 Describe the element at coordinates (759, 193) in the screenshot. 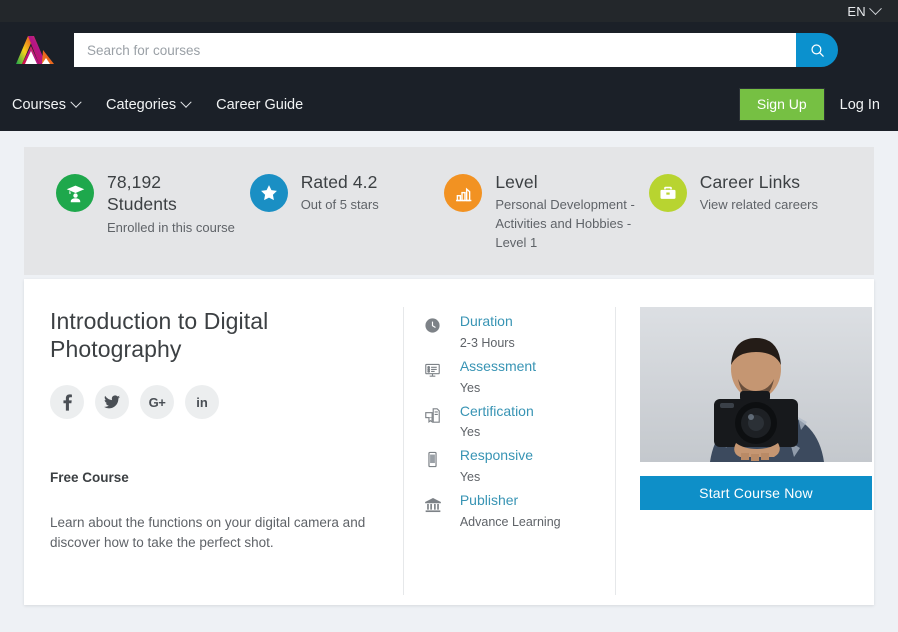

I see `stat-text: Career Links View related careers` at that location.